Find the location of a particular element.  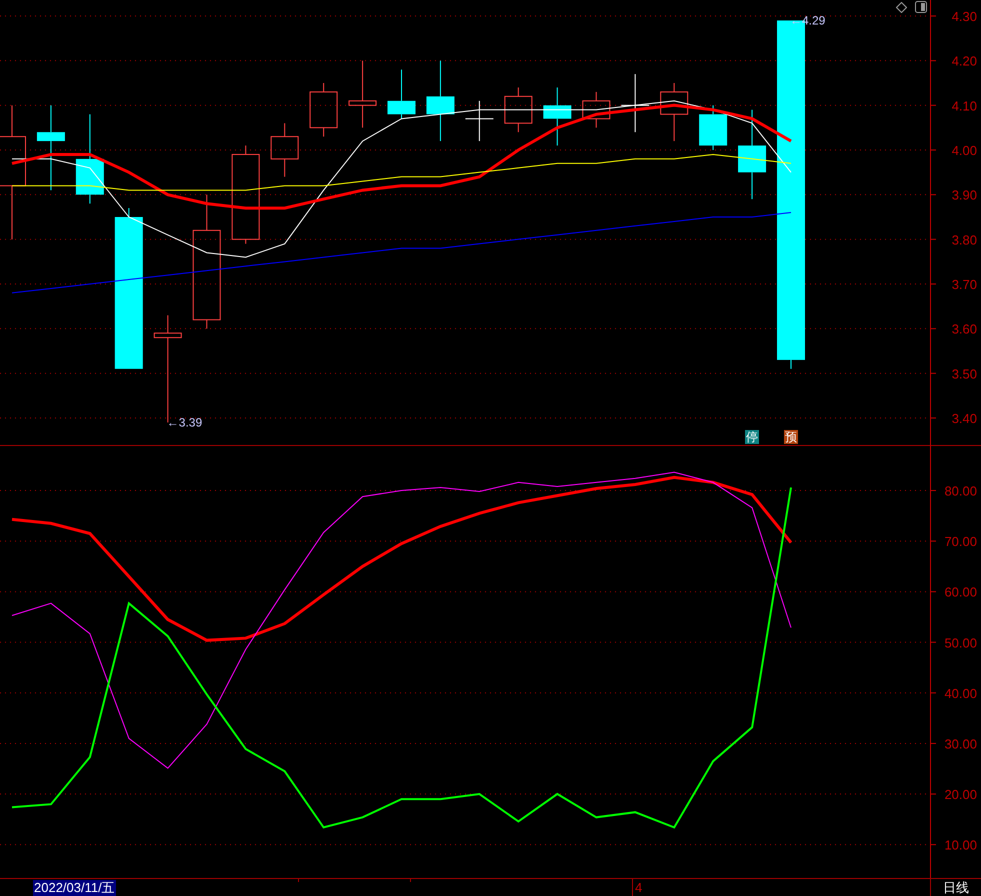

axis-label: 4.10 is located at coordinates (964, 106).